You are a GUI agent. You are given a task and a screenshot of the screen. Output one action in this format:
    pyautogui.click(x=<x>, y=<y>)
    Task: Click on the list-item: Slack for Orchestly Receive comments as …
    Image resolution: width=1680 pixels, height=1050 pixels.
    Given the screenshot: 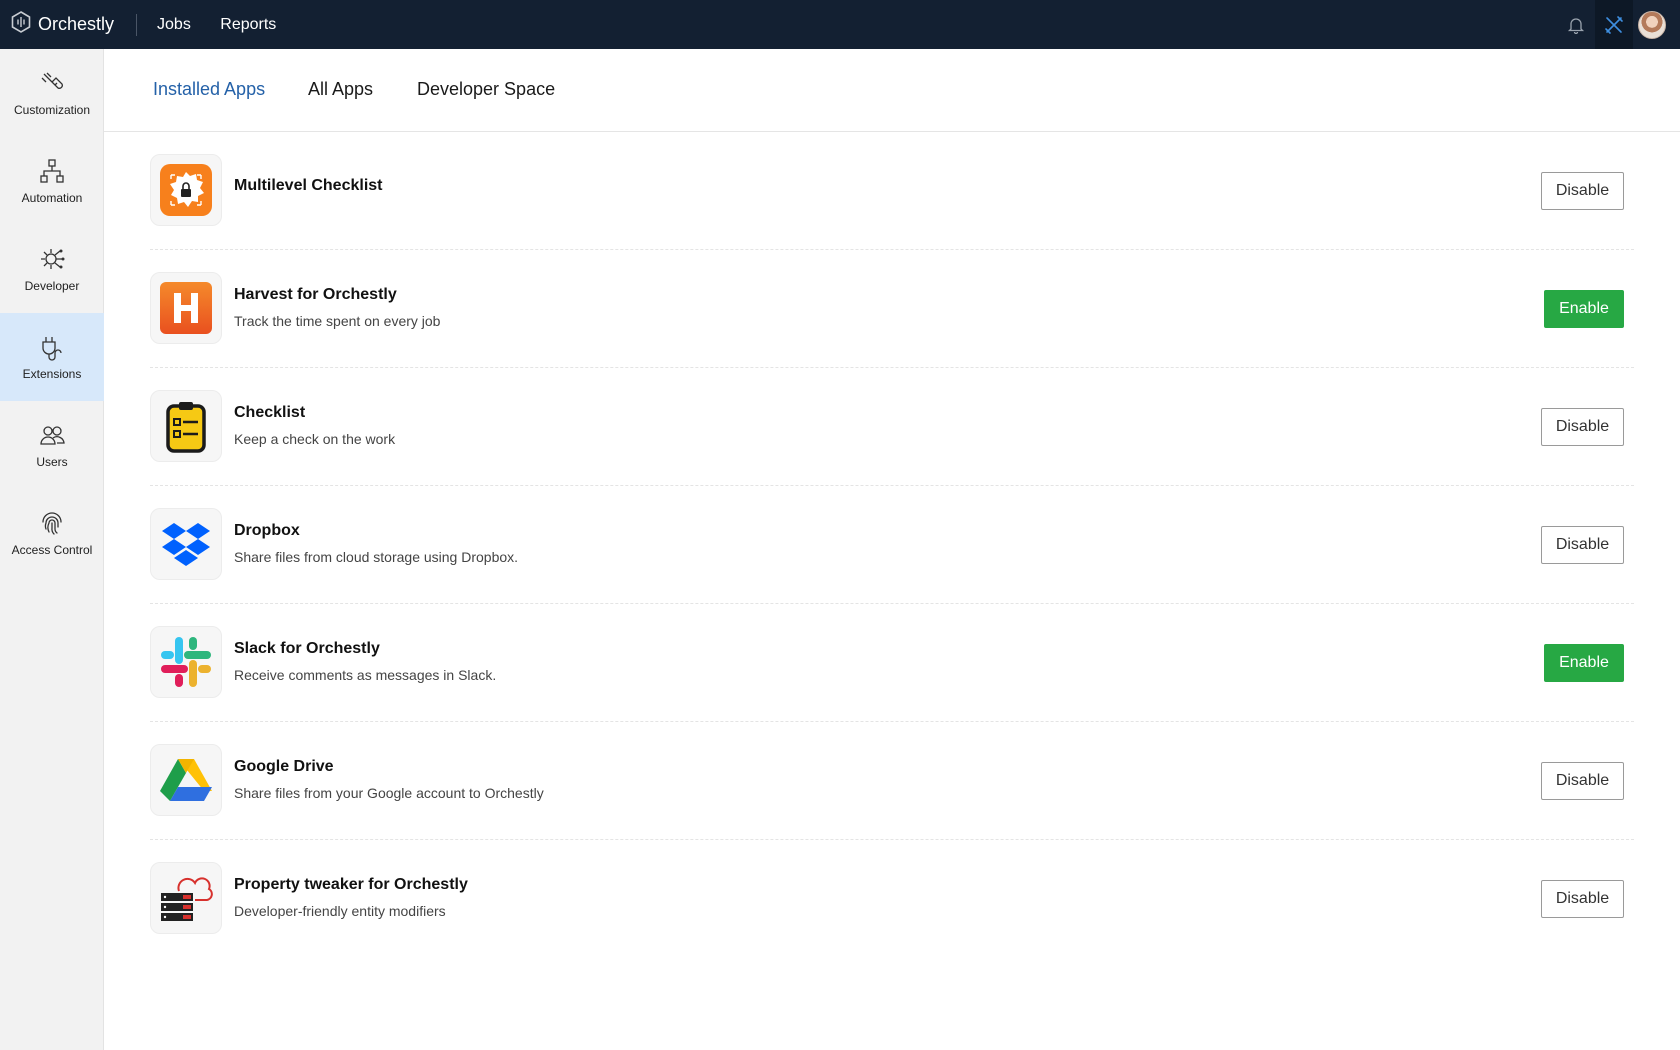 What is the action you would take?
    pyautogui.click(x=892, y=663)
    